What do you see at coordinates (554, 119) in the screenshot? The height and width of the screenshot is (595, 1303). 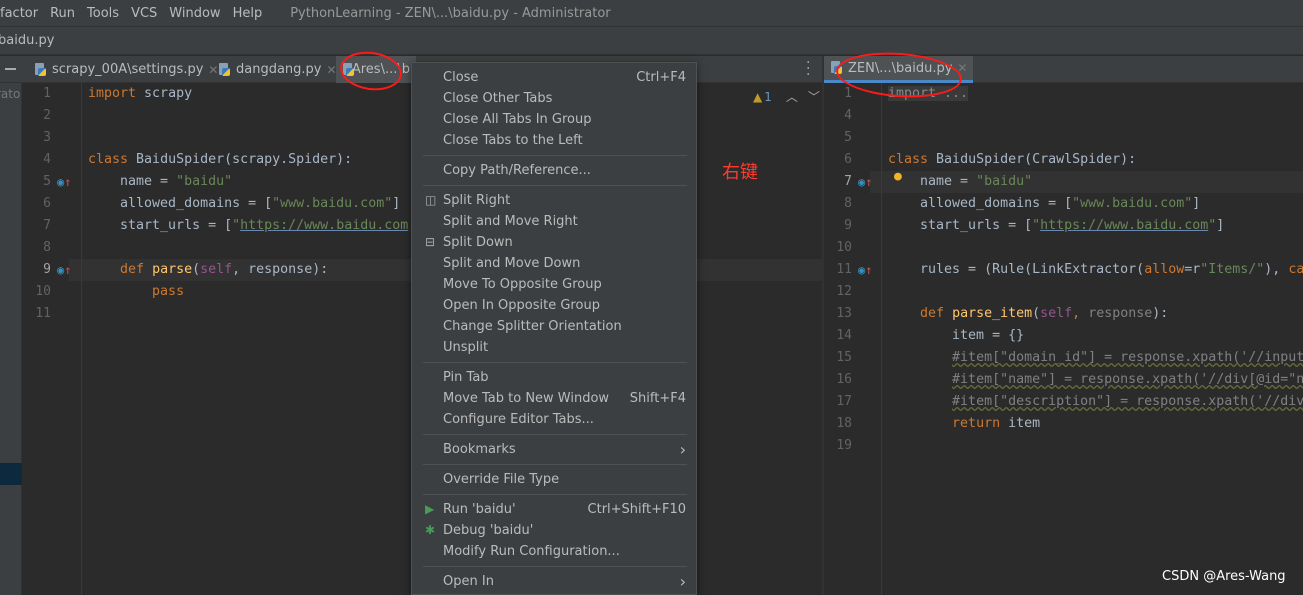 I see `menu-item-close-all-tabs-in-group: Close All Tabs In Group` at bounding box center [554, 119].